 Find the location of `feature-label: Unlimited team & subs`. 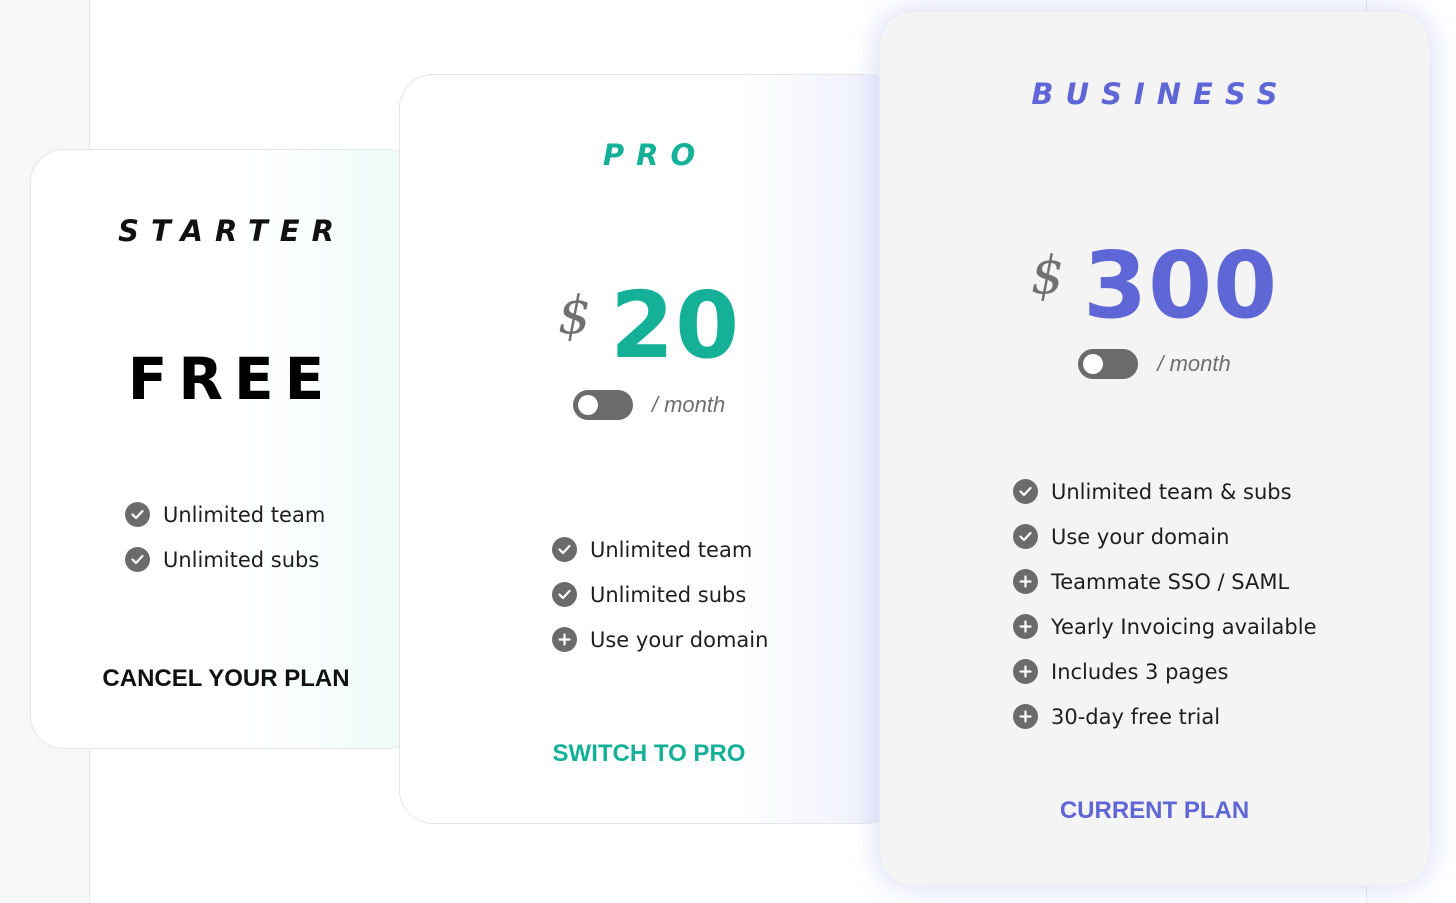

feature-label: Unlimited team & subs is located at coordinates (1171, 491).